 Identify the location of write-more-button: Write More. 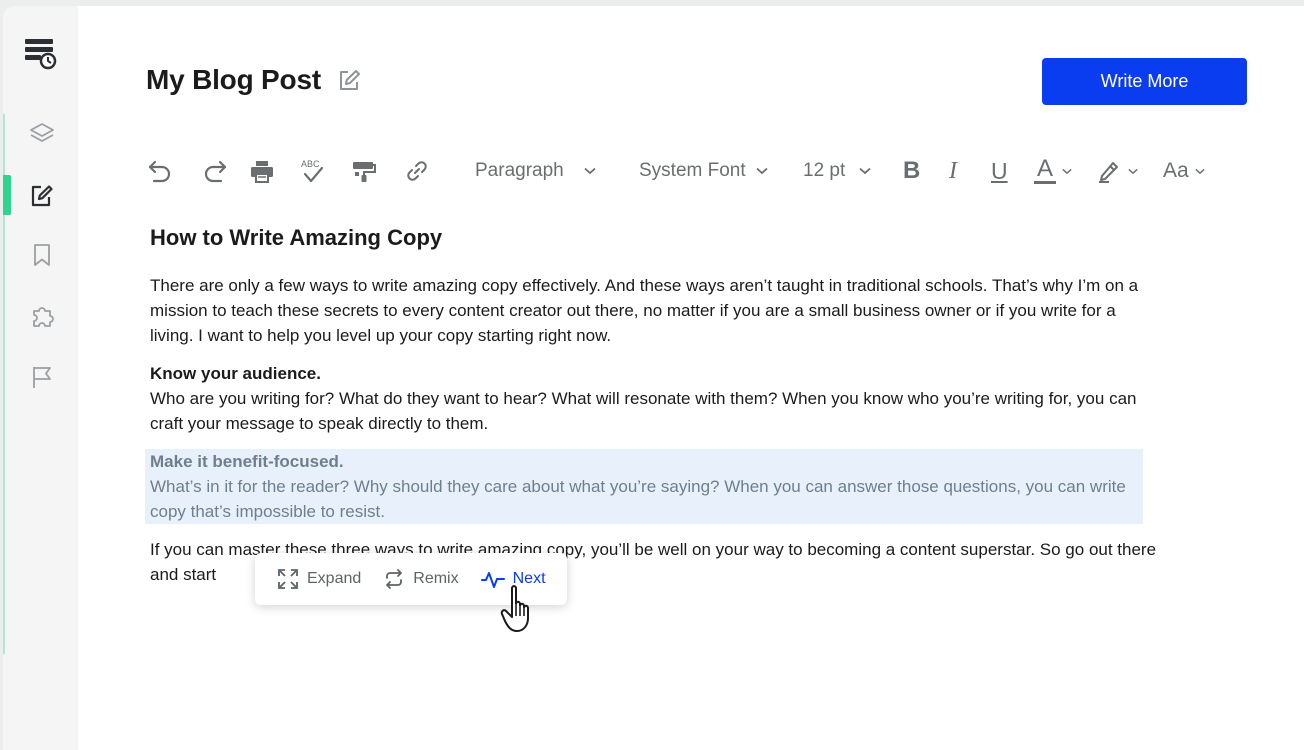
(1144, 81).